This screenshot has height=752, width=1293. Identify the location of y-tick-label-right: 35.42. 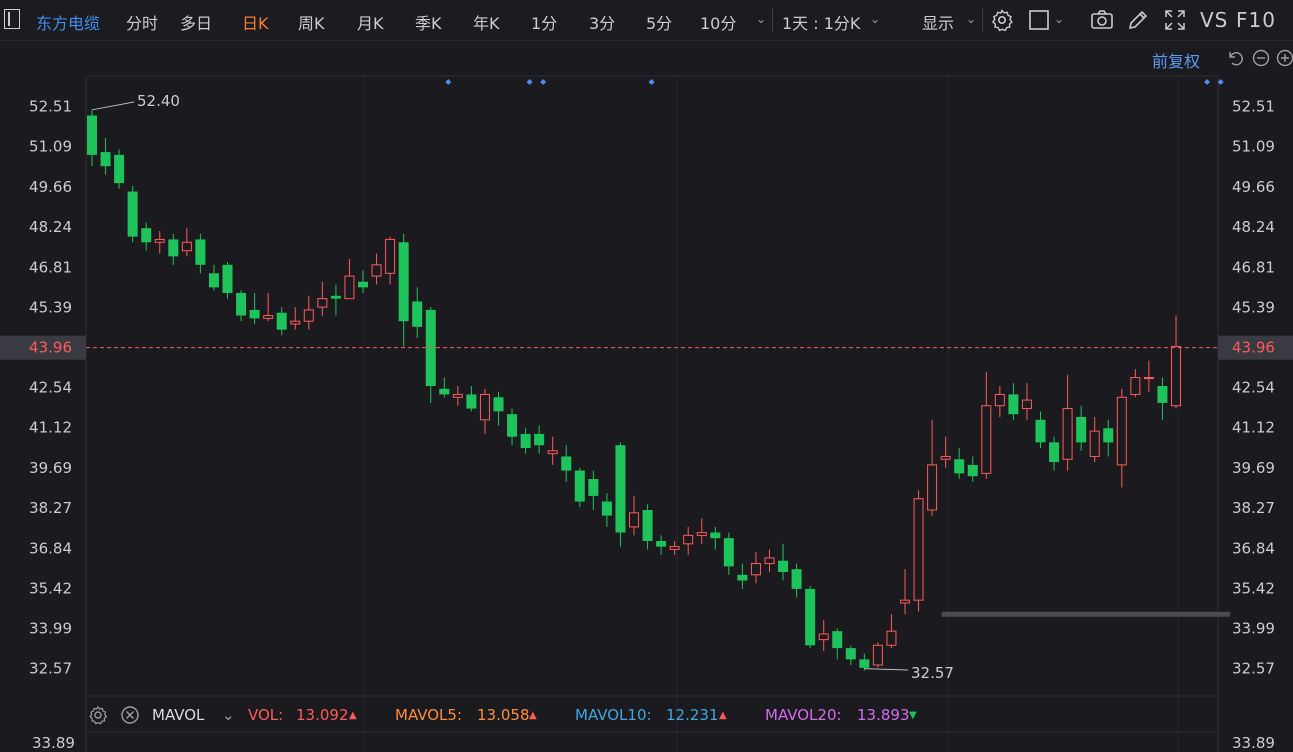
(1253, 588).